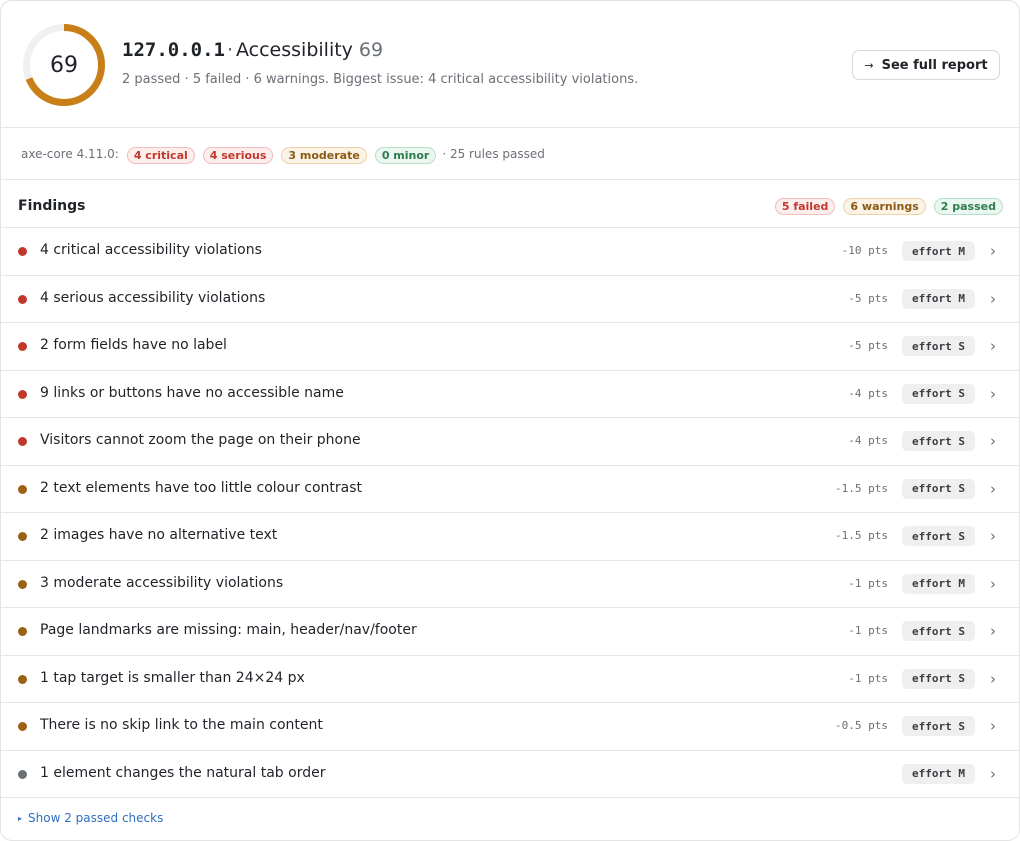  Describe the element at coordinates (405, 155) in the screenshot. I see `axe-pill-0-minor: 0 minor` at that location.